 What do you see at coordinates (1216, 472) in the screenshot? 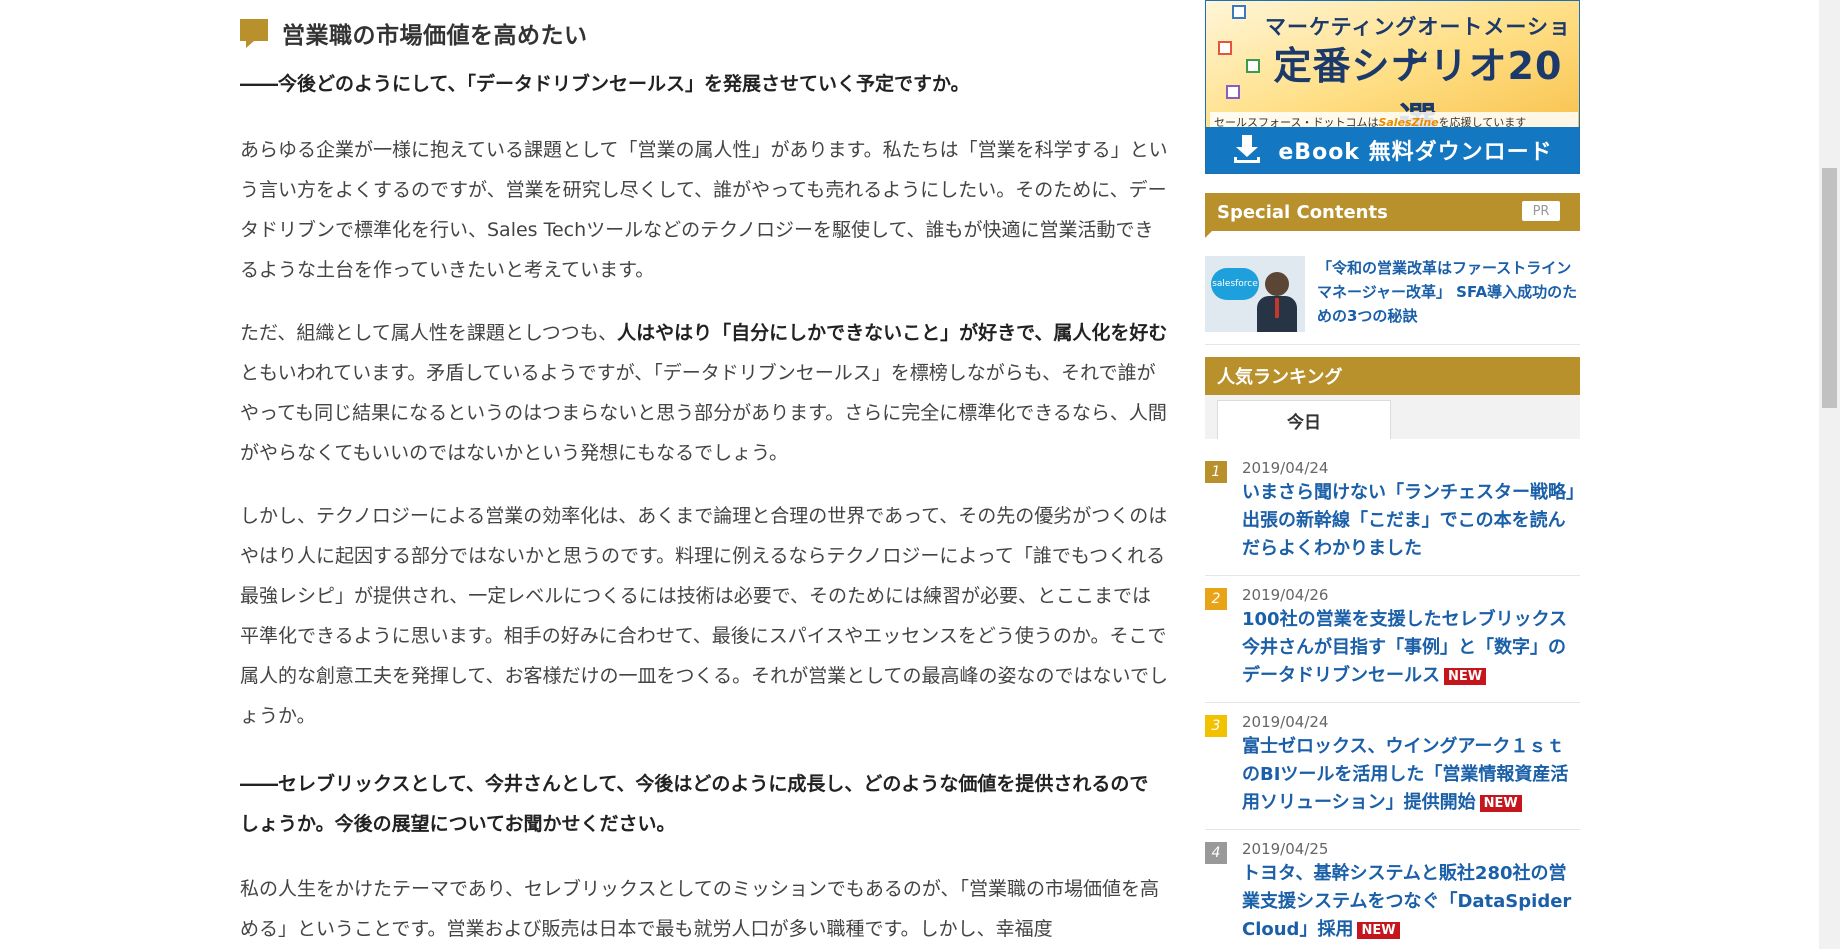
I see `rank-number-badge: 1` at bounding box center [1216, 472].